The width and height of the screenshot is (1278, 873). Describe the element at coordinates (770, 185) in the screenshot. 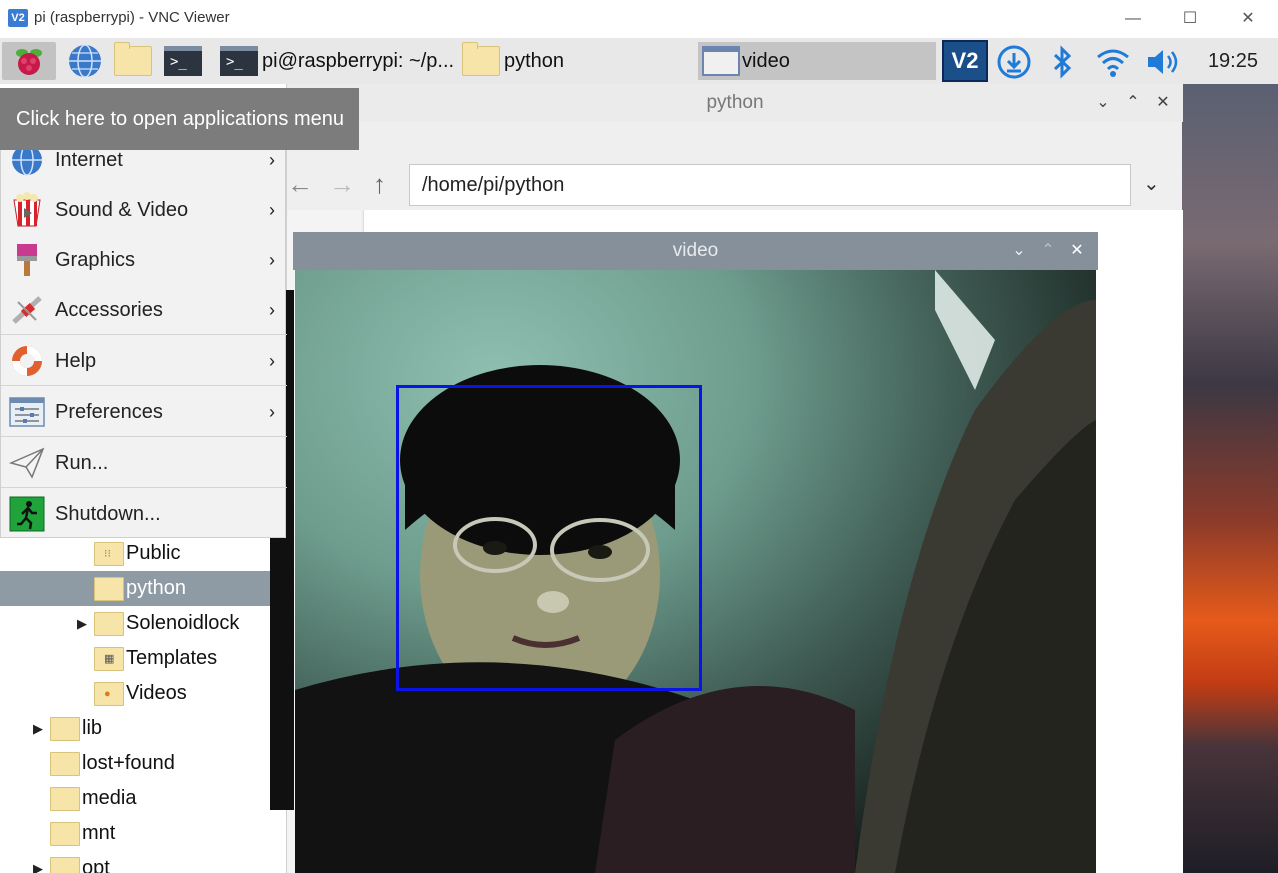

I see `path-input: /home/pi/python` at that location.